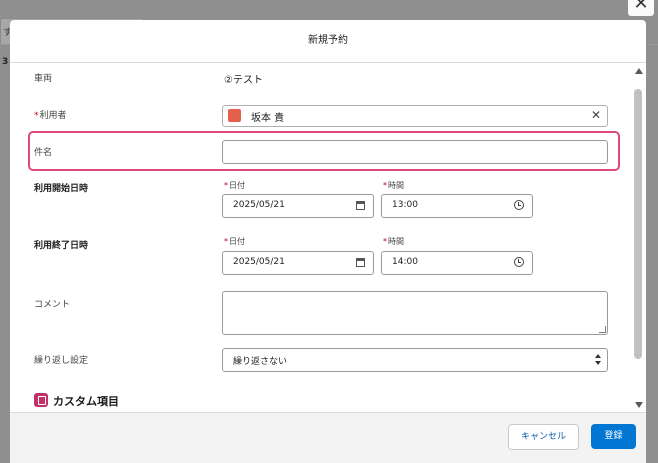  I want to click on end-date-value: 2025/05/21, so click(259, 262).